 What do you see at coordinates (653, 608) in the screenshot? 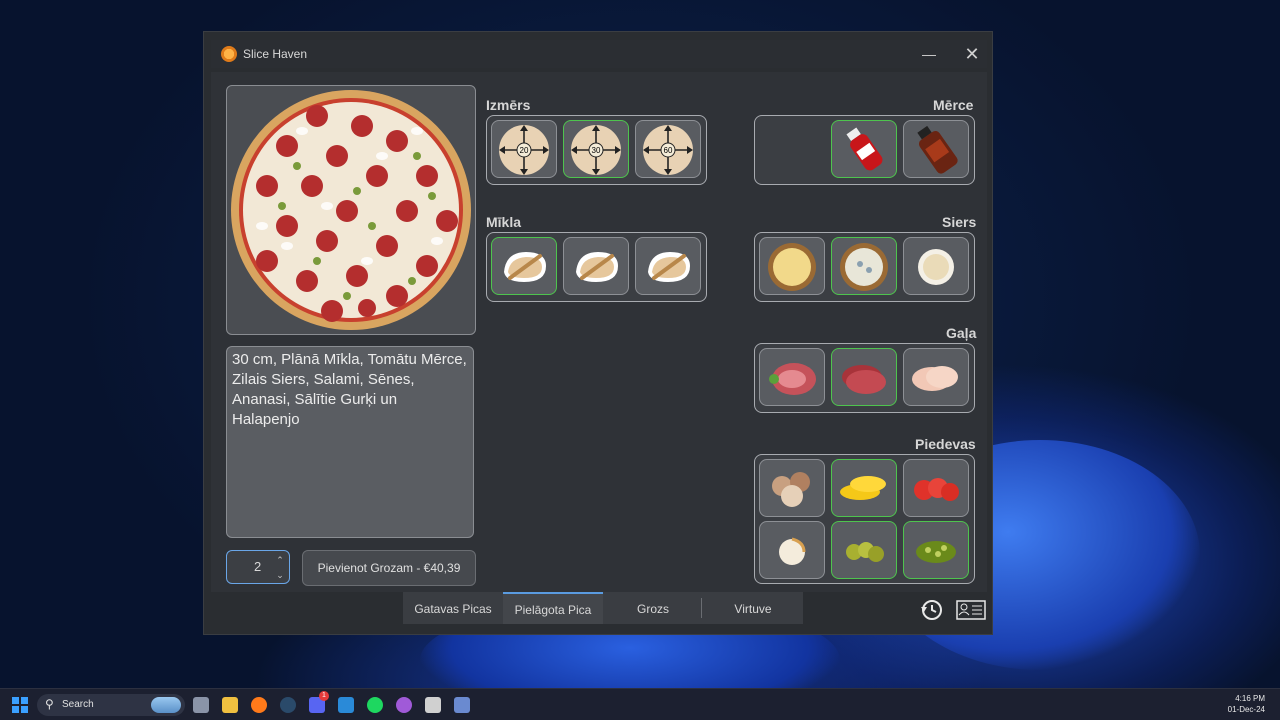
I see `tab-cart: Grozs` at bounding box center [653, 608].